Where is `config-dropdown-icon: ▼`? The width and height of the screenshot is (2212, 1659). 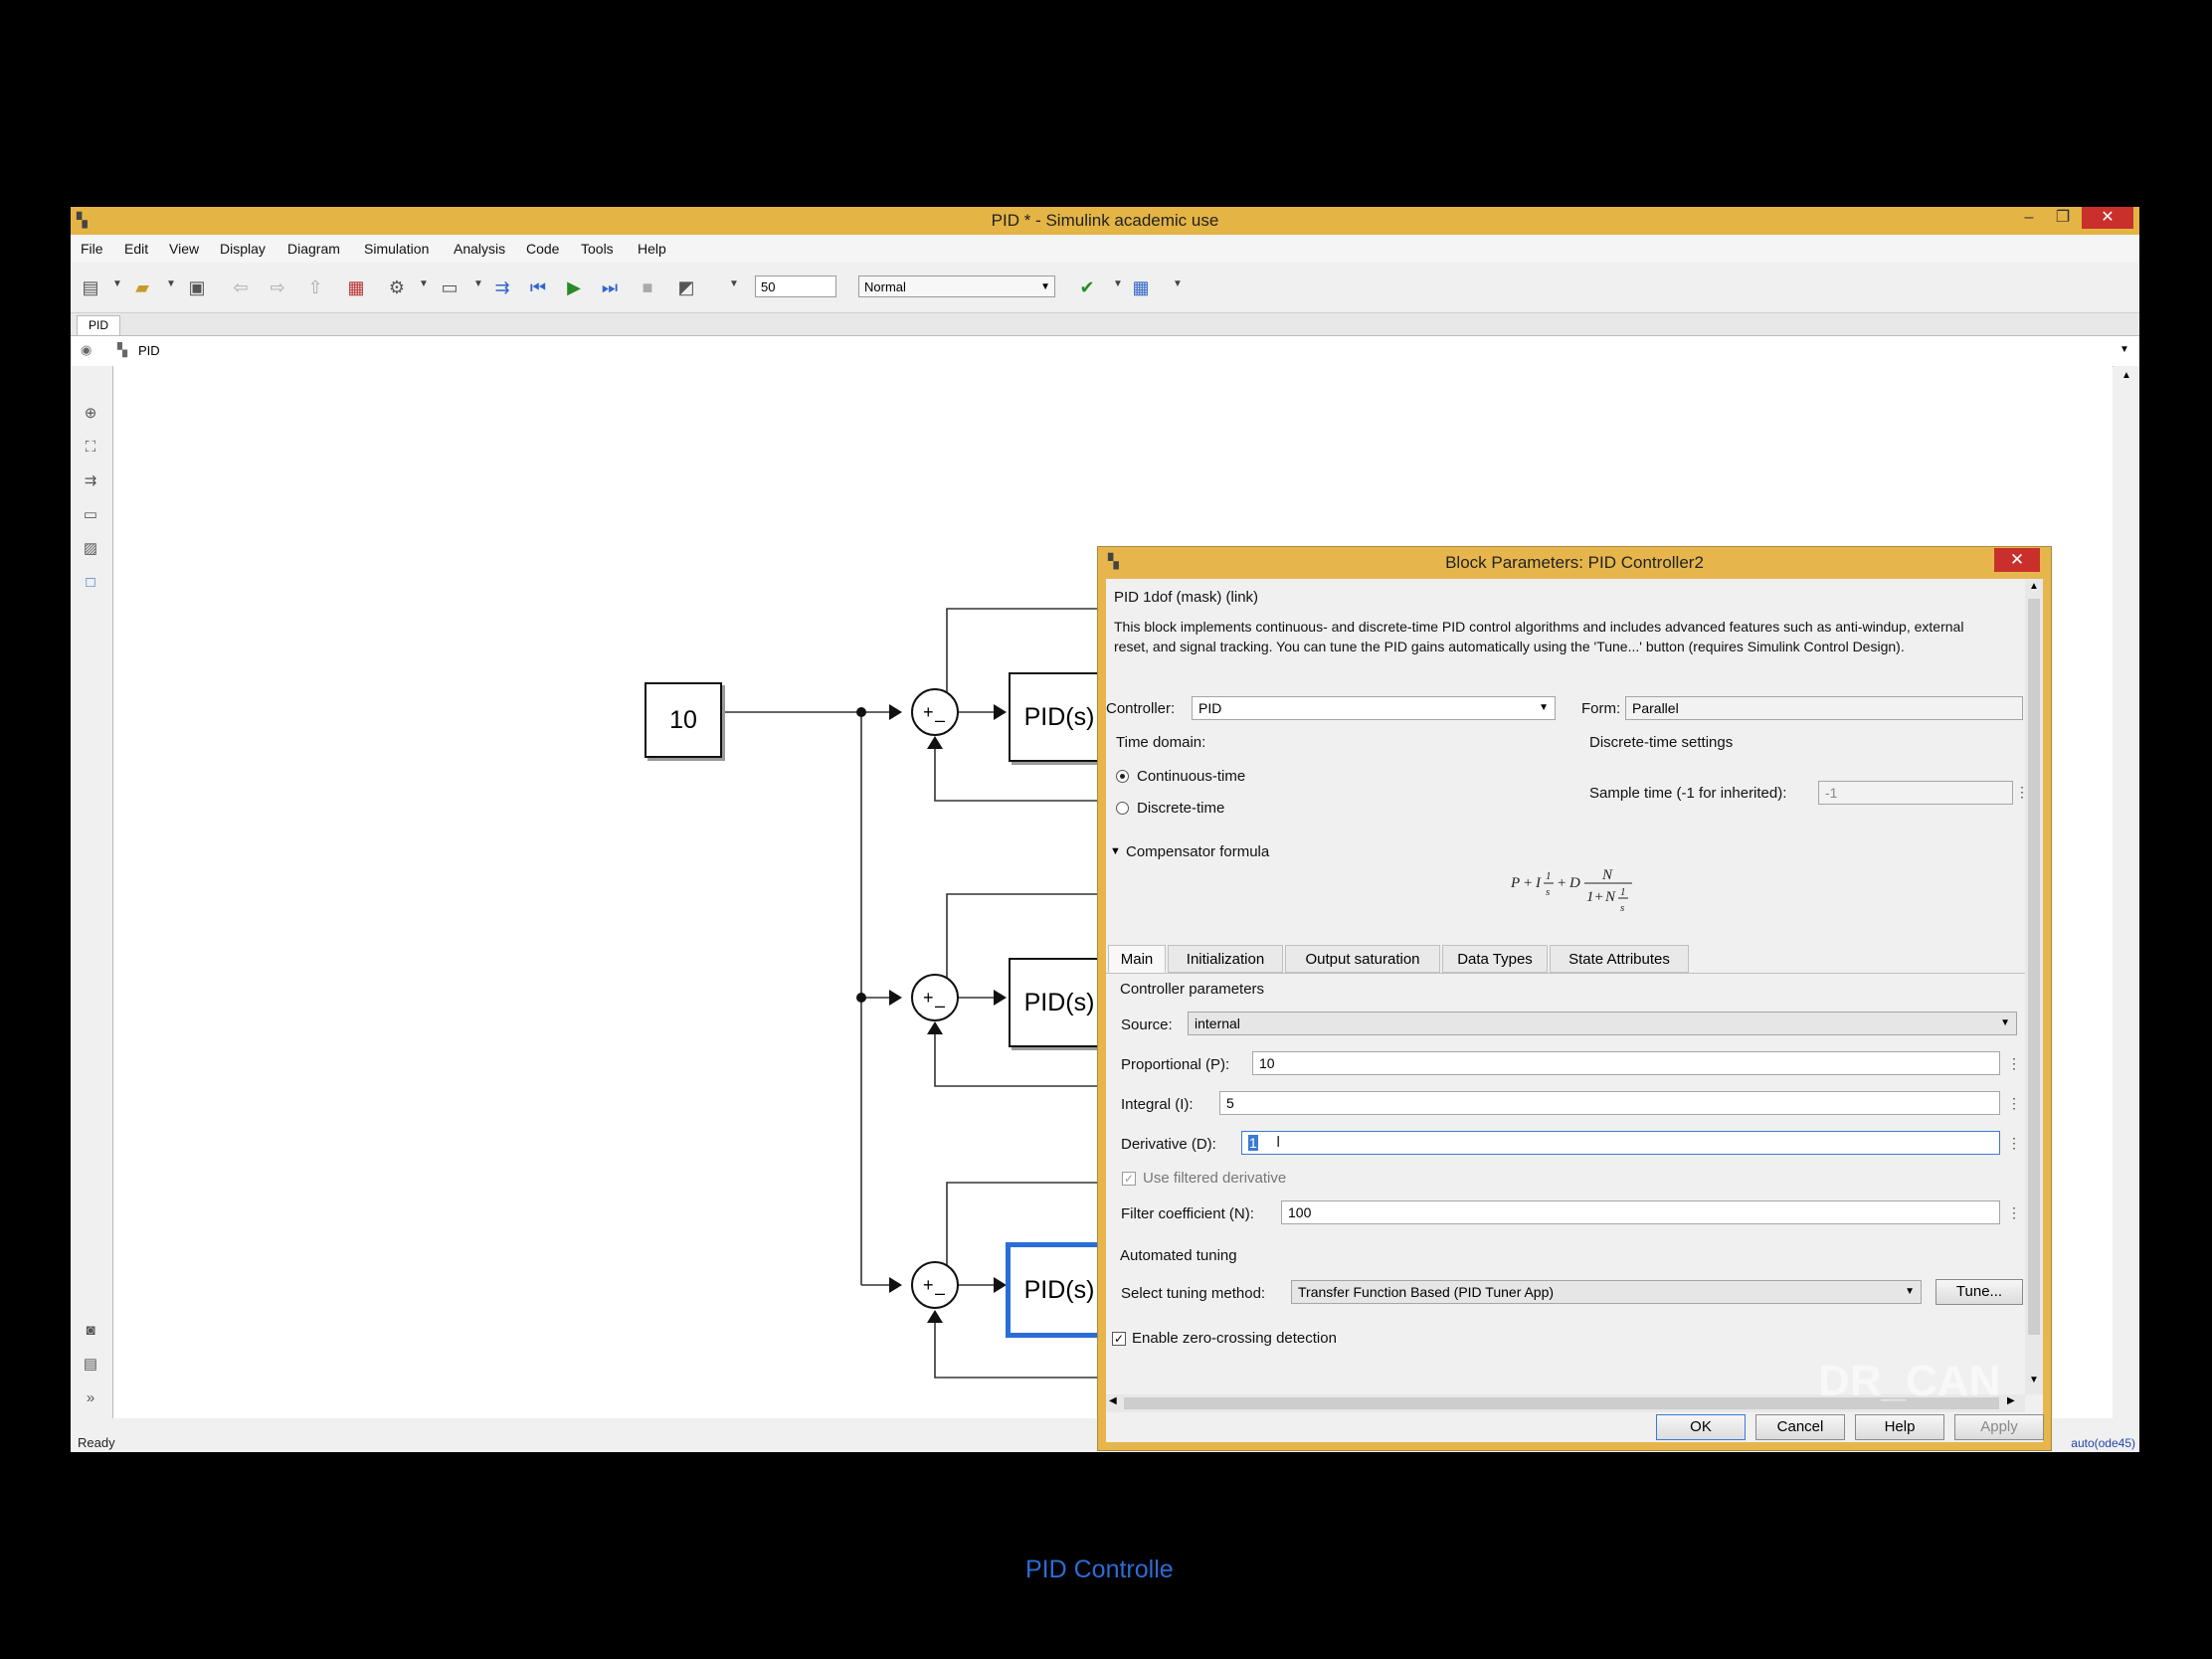 config-dropdown-icon: ▼ is located at coordinates (424, 283).